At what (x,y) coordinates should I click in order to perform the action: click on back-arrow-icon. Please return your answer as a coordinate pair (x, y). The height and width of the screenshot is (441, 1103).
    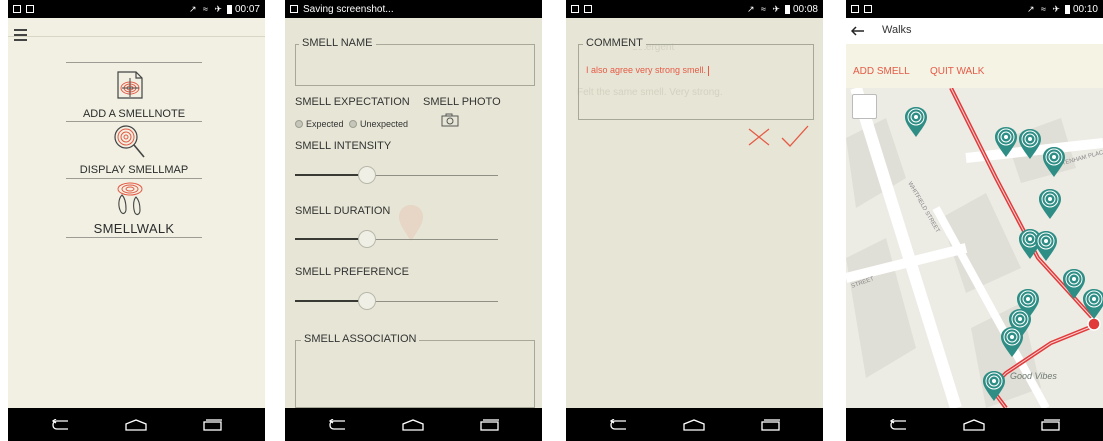
    Looking at the image, I should click on (858, 31).